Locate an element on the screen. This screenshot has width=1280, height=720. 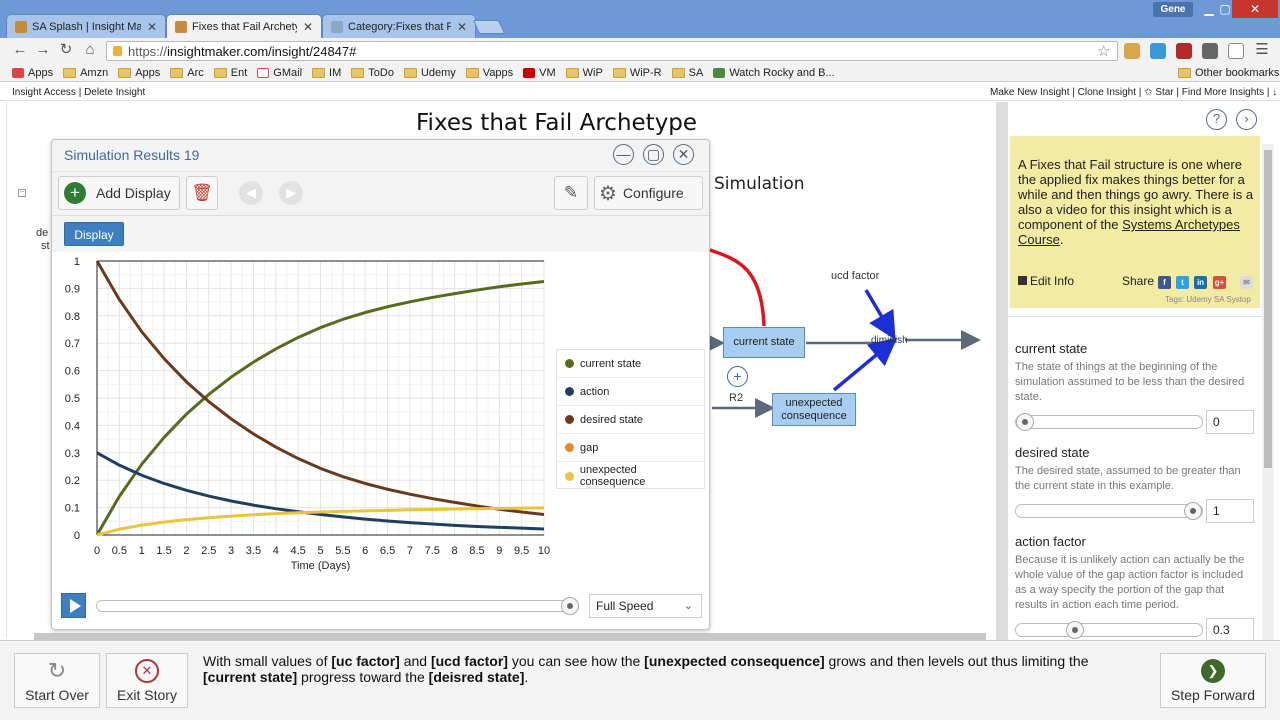
folder-icon is located at coordinates (70, 72).